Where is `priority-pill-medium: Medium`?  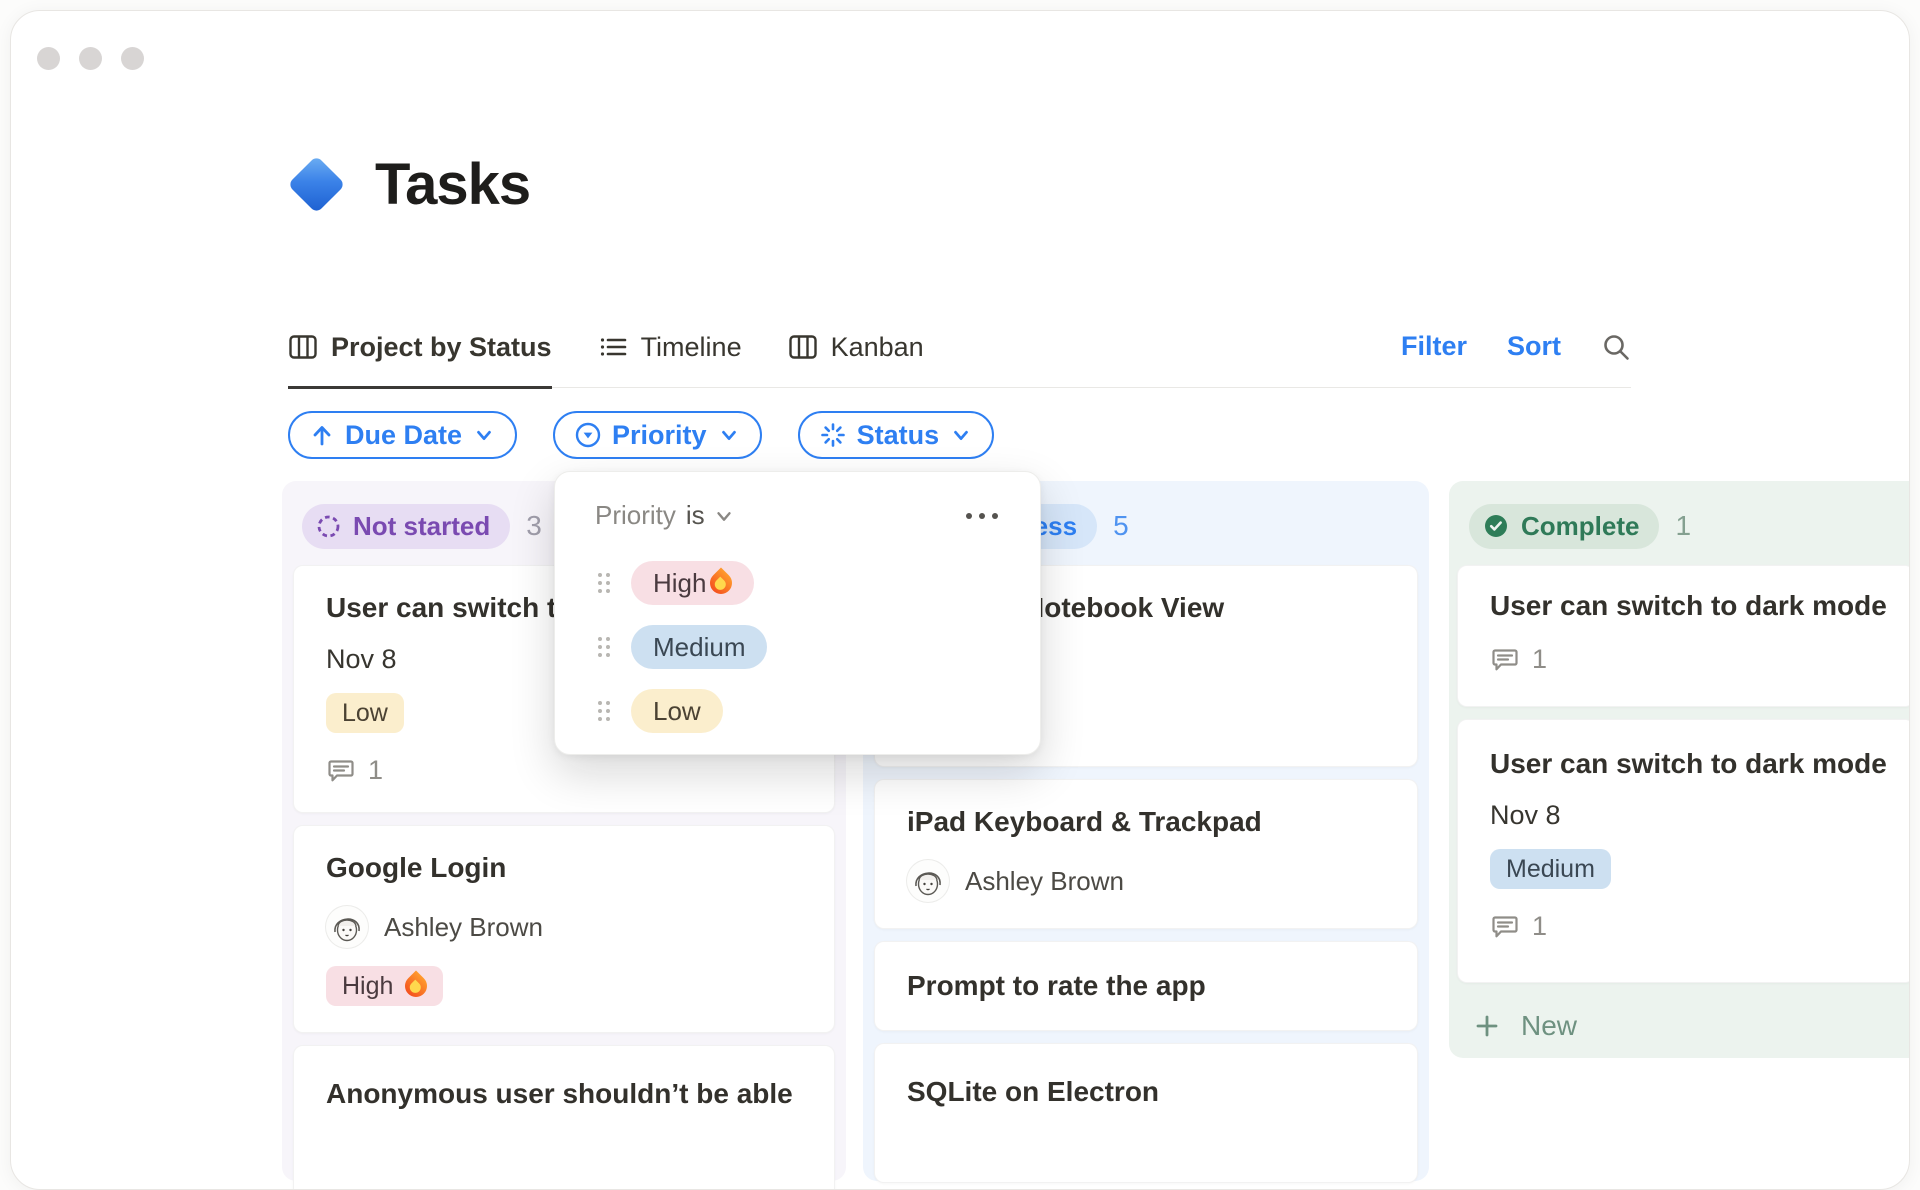
priority-pill-medium: Medium is located at coordinates (699, 647).